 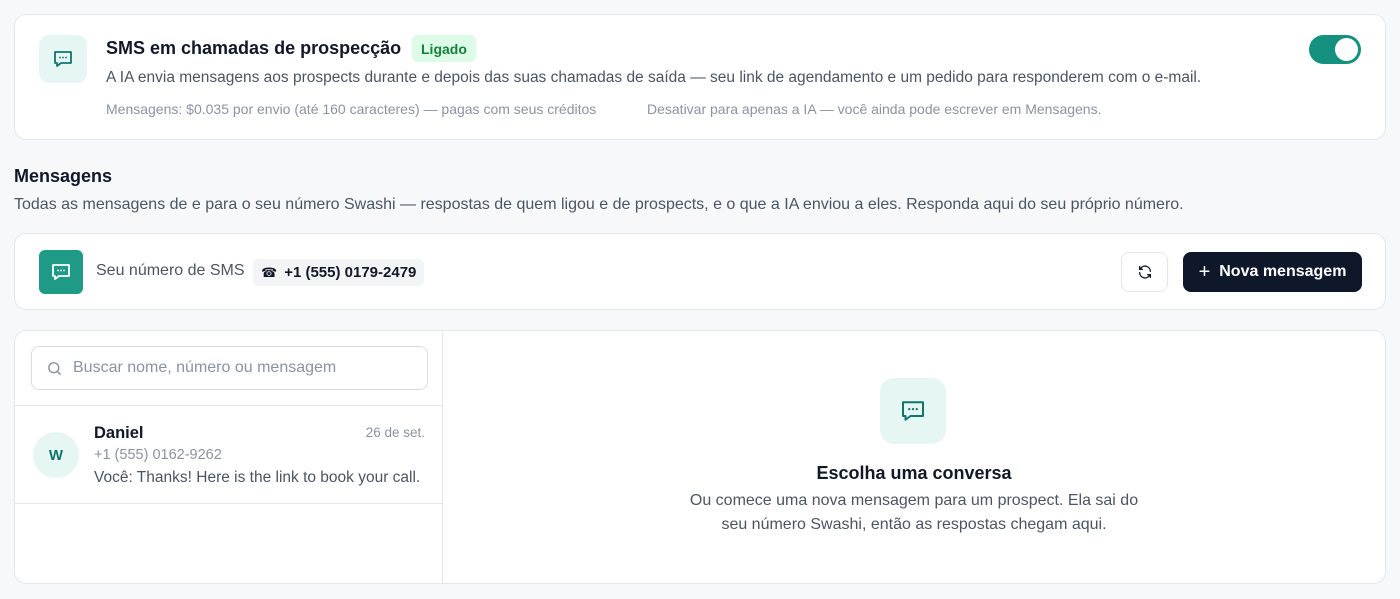 I want to click on sms-number-value: +1 (555) 0179-2479, so click(x=350, y=272).